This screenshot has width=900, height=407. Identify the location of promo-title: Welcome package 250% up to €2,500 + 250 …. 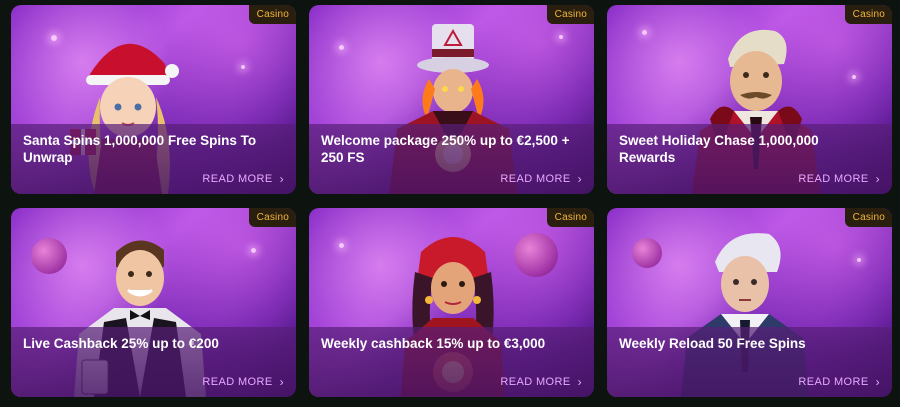
(445, 149).